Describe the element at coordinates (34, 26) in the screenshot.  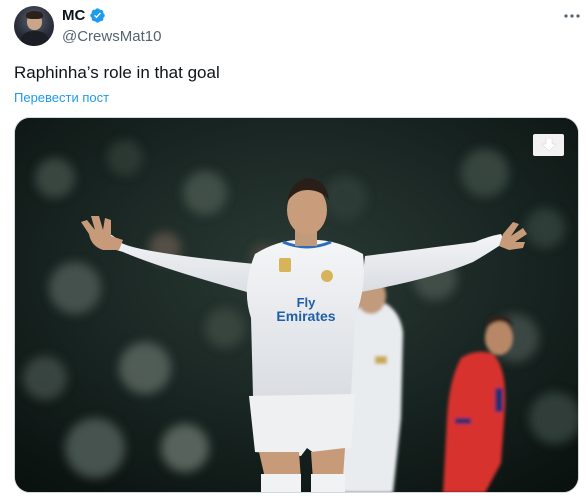
I see `author-avatar` at that location.